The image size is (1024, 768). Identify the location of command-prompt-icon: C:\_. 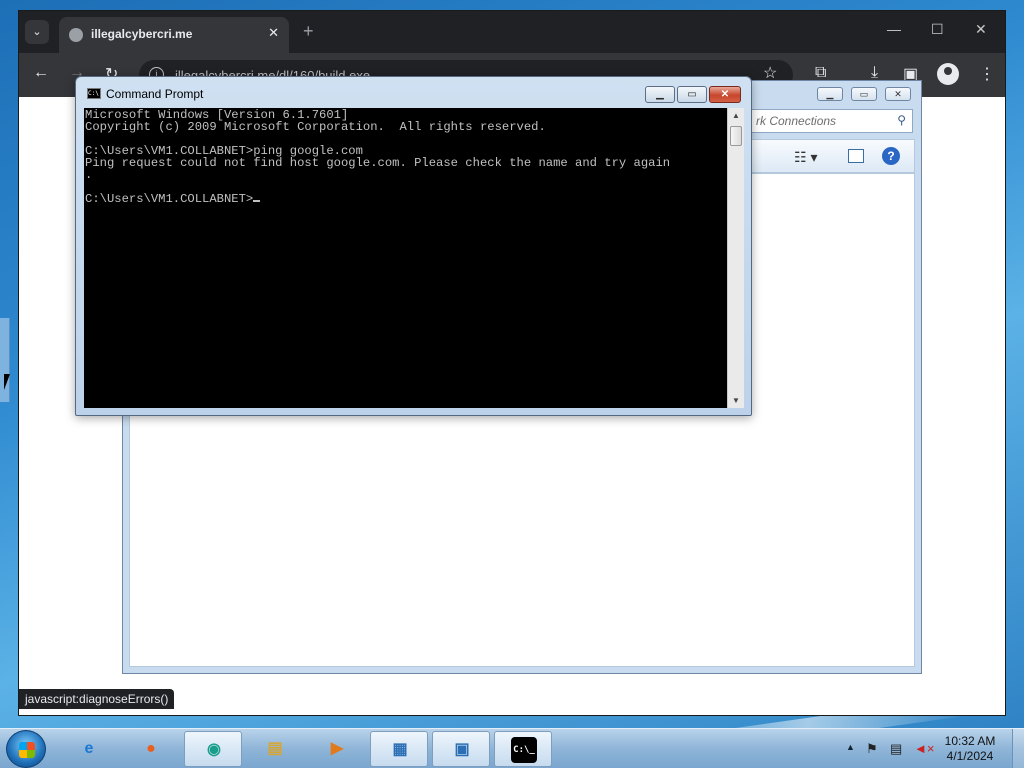
(524, 750).